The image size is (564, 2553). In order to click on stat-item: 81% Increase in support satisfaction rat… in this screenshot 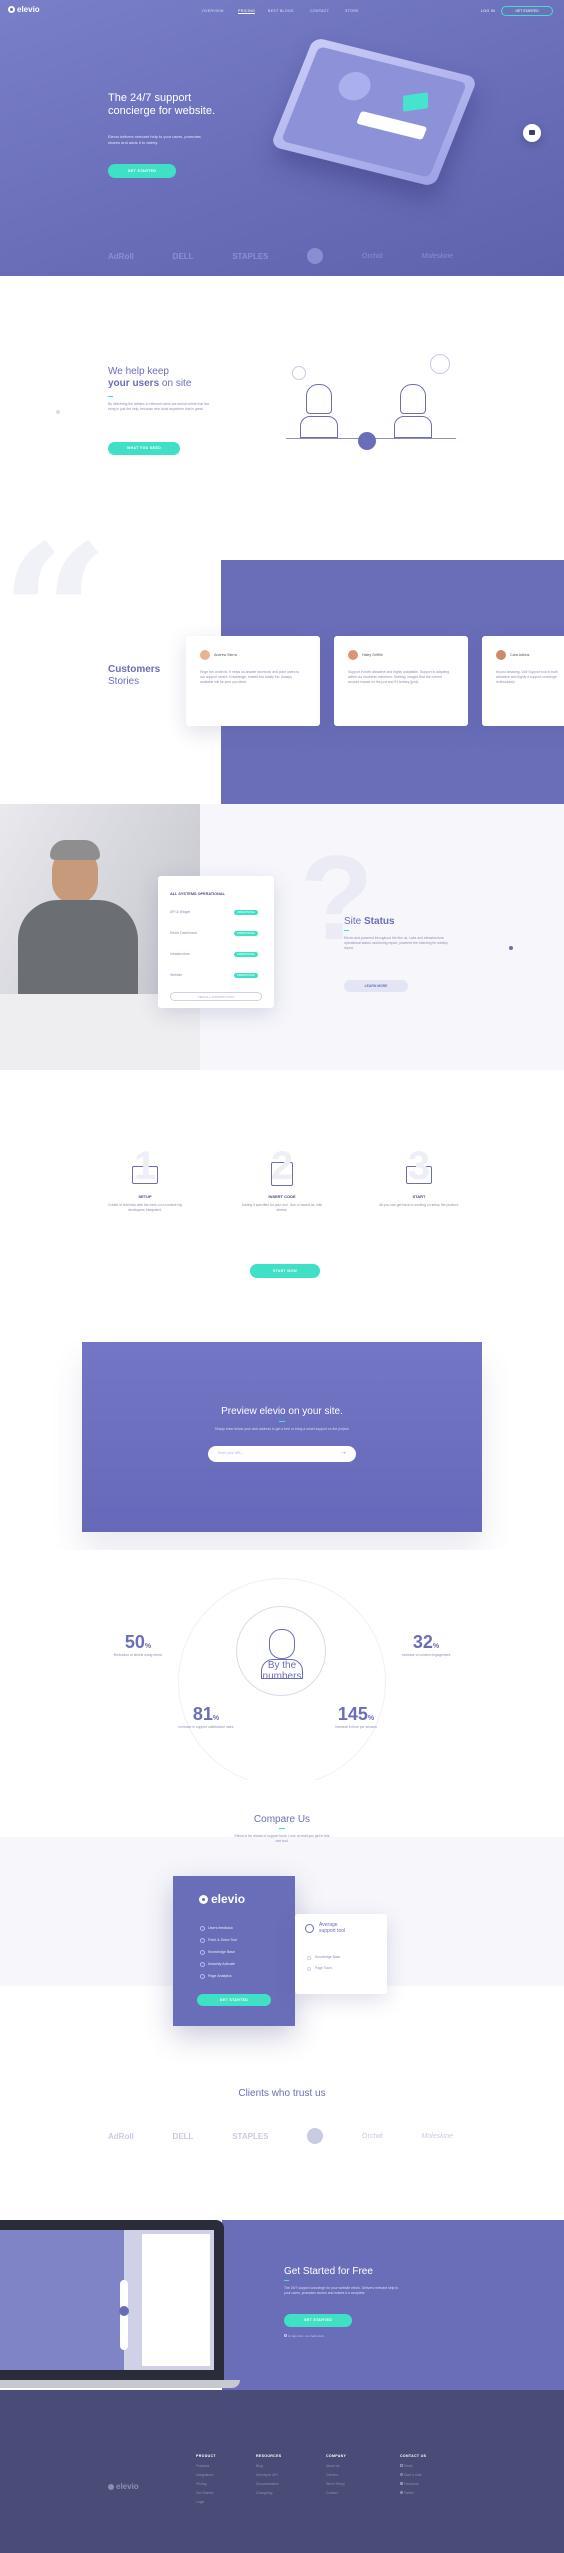, I will do `click(206, 1717)`.